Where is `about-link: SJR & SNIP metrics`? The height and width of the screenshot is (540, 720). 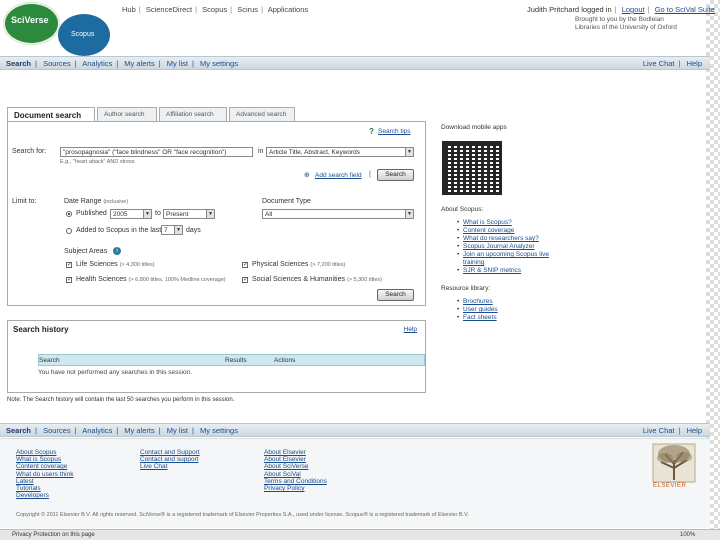
about-link: SJR & SNIP metrics is located at coordinates (509, 271).